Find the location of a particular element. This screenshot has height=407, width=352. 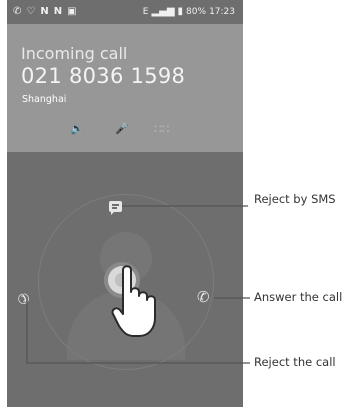

reject-callout-line is located at coordinates (138, 332).